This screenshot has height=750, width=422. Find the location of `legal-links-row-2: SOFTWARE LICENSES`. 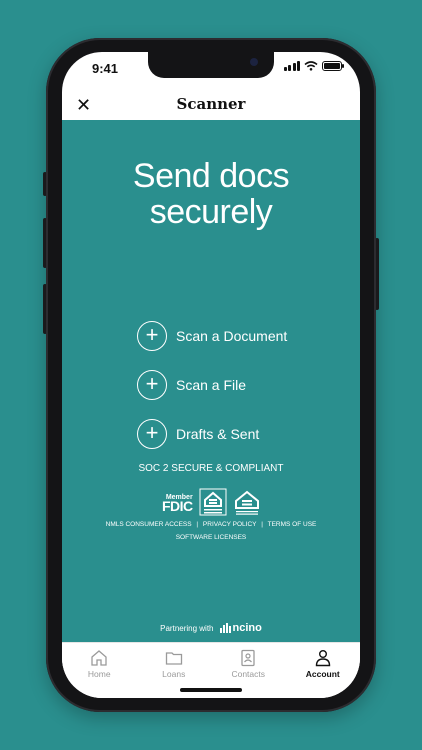

legal-links-row-2: SOFTWARE LICENSES is located at coordinates (211, 537).